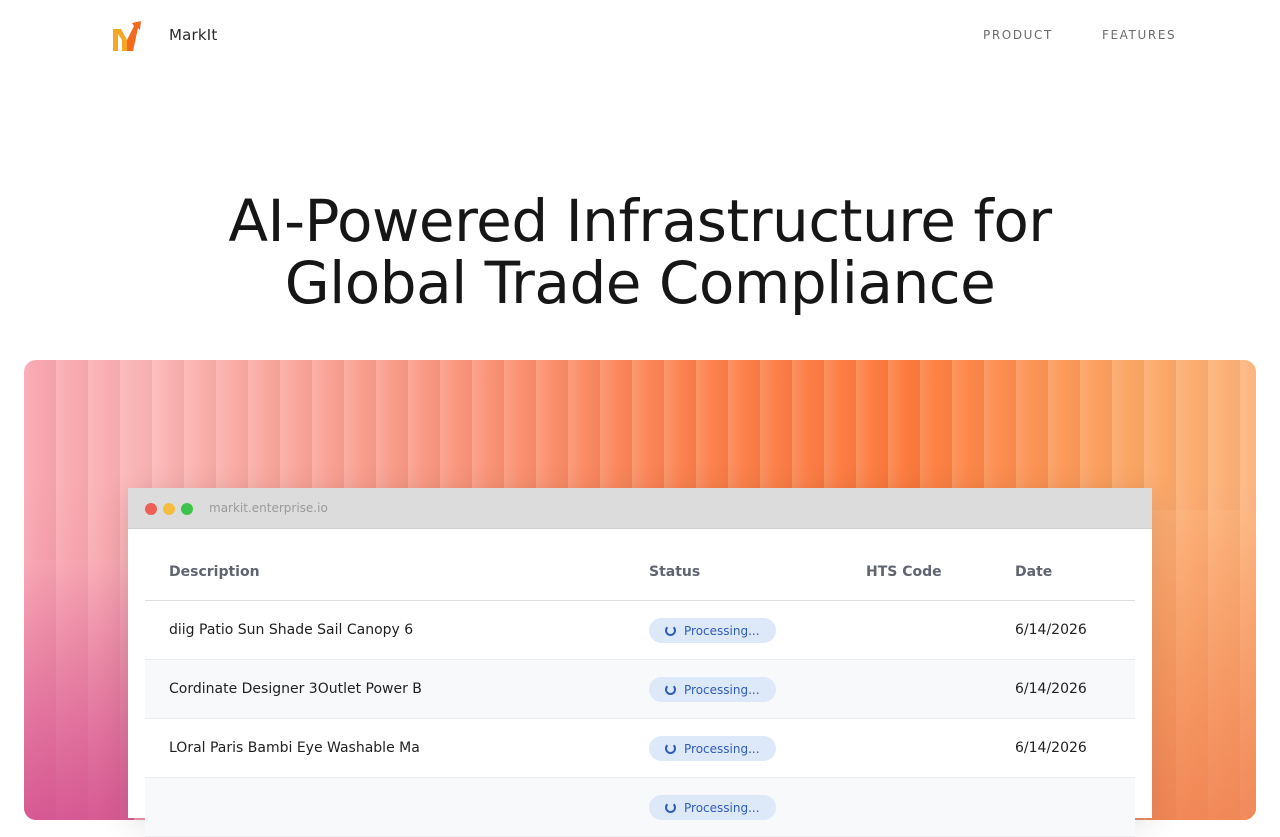 The image size is (1280, 837). What do you see at coordinates (127, 36) in the screenshot?
I see `markit-logo-icon` at bounding box center [127, 36].